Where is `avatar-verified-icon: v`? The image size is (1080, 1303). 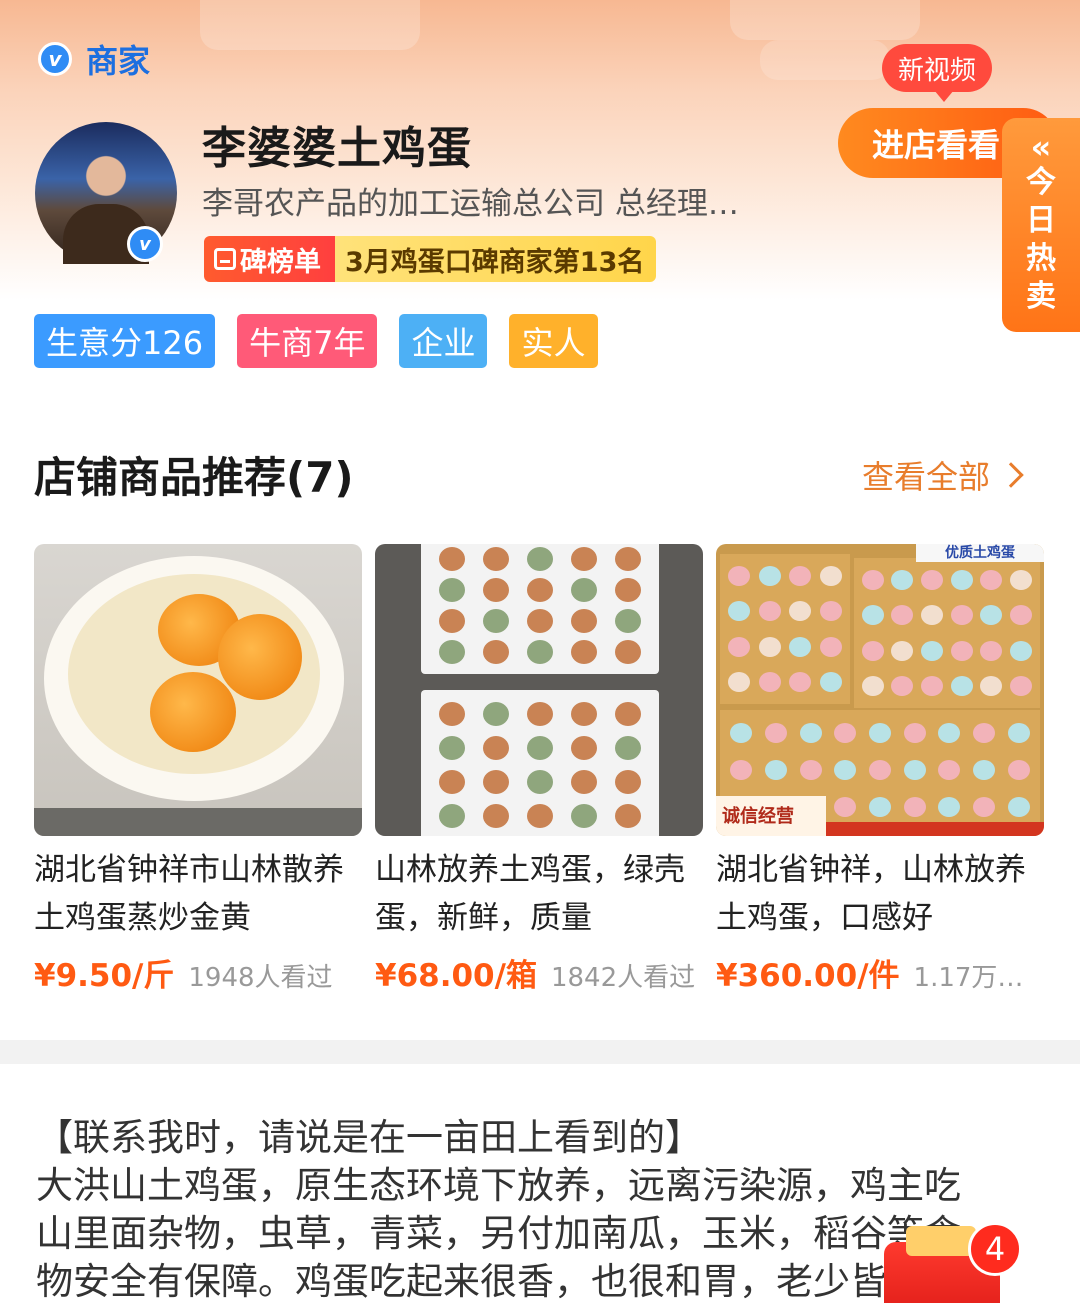 avatar-verified-icon: v is located at coordinates (145, 244).